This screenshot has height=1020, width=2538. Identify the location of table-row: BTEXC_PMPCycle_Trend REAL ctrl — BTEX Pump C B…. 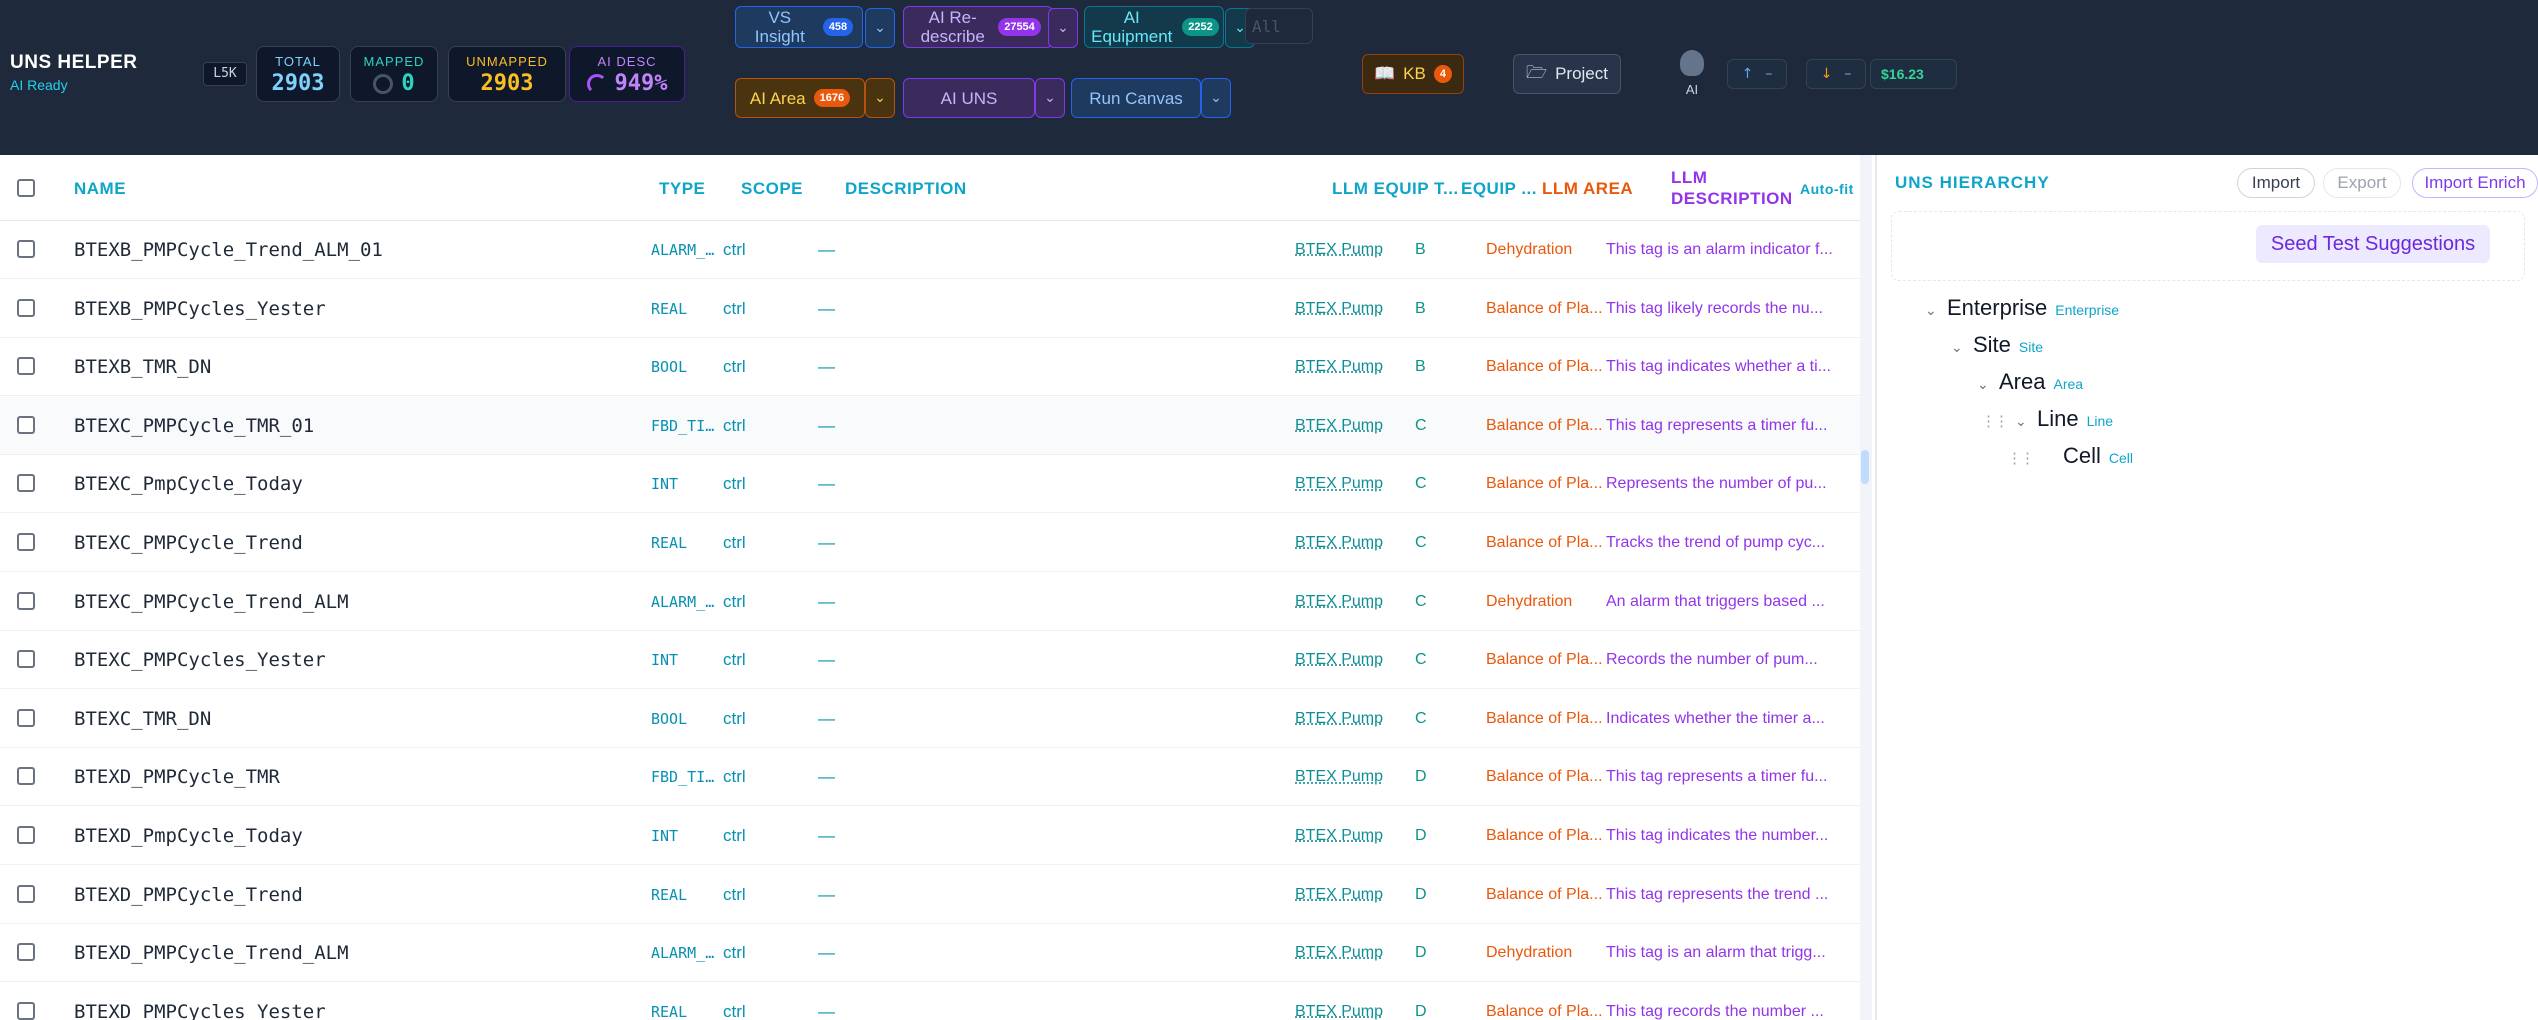
(930, 543).